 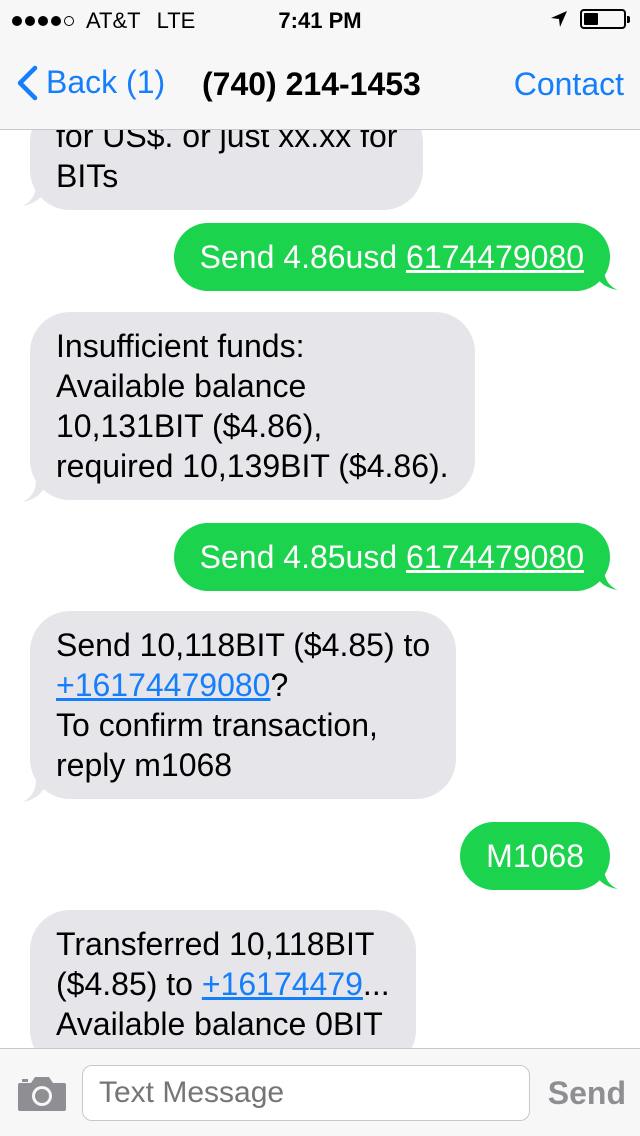 What do you see at coordinates (243, 645) in the screenshot?
I see `message-text-line: Send 10,118BIT ($4.85) to` at bounding box center [243, 645].